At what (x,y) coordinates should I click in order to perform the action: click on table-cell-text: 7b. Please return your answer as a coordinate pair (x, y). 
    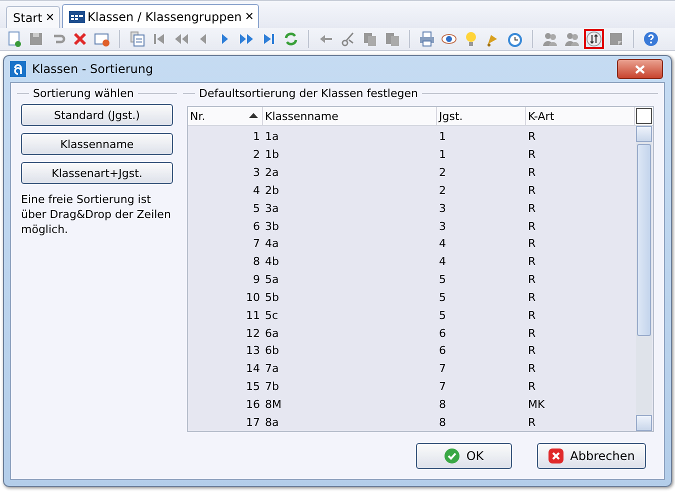
    Looking at the image, I should click on (272, 386).